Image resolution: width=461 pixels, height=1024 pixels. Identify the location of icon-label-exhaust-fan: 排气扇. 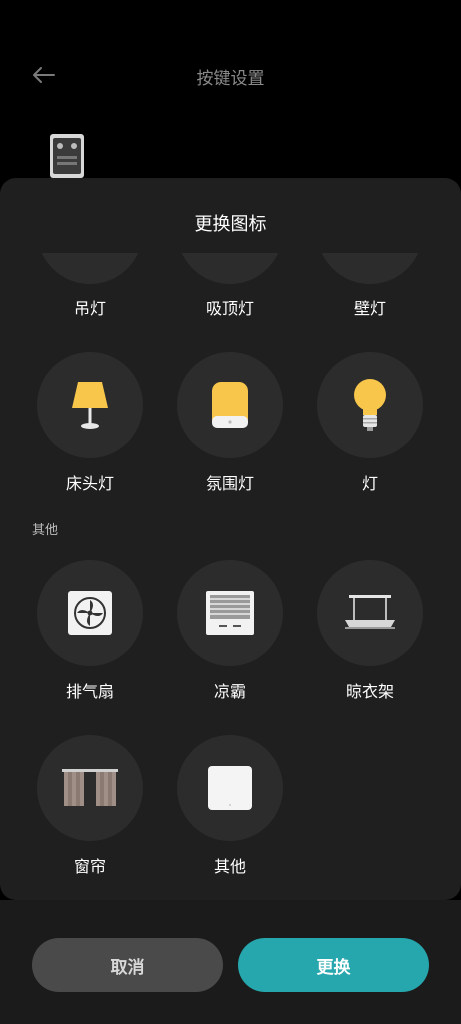
(89, 691).